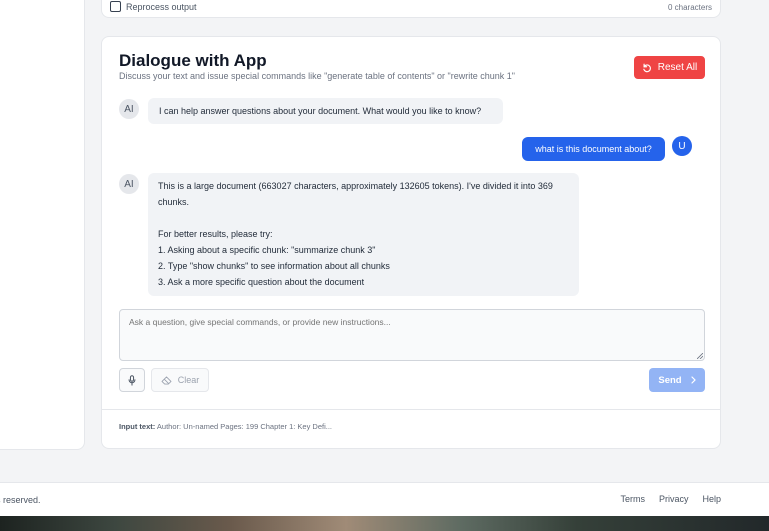 The height and width of the screenshot is (531, 769). Describe the element at coordinates (384, 499) in the screenshot. I see `footer: s reserved. Terms Privacy Help` at that location.